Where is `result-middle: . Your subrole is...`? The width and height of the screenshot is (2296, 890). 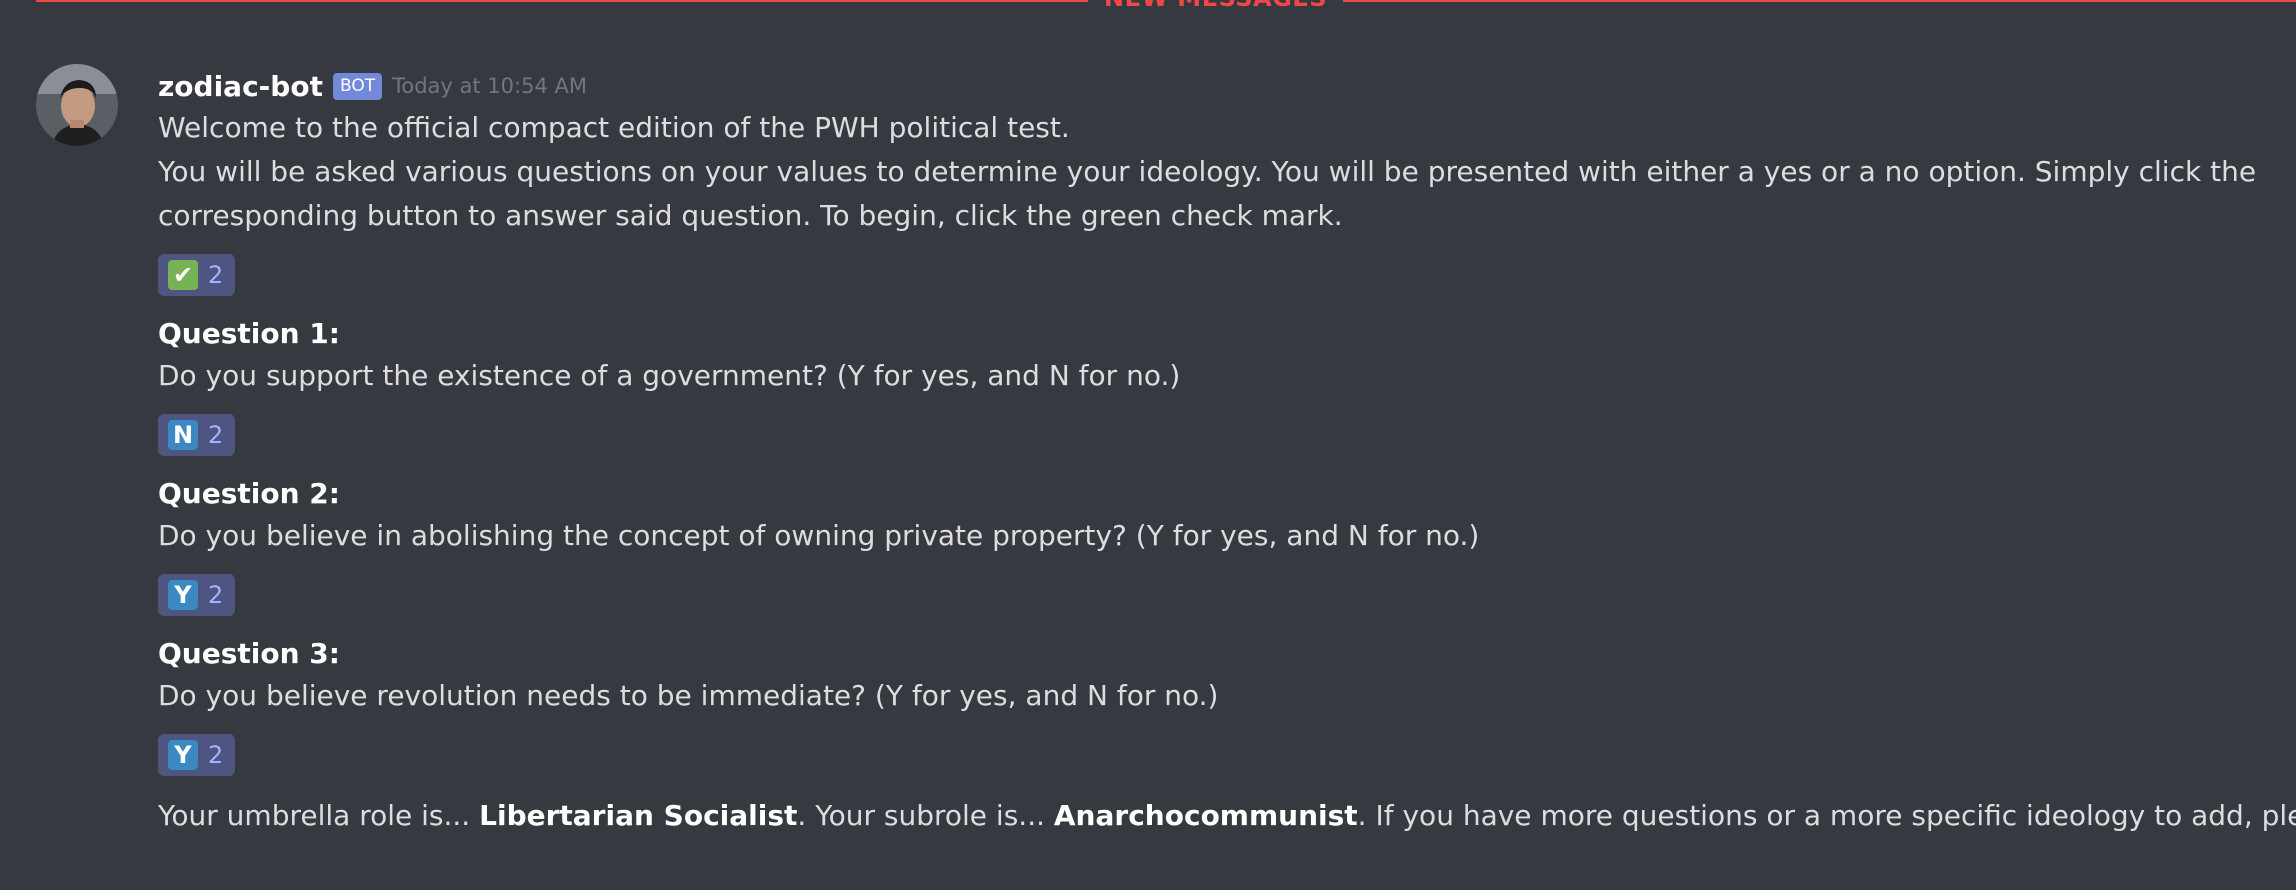 result-middle: . Your subrole is... is located at coordinates (925, 815).